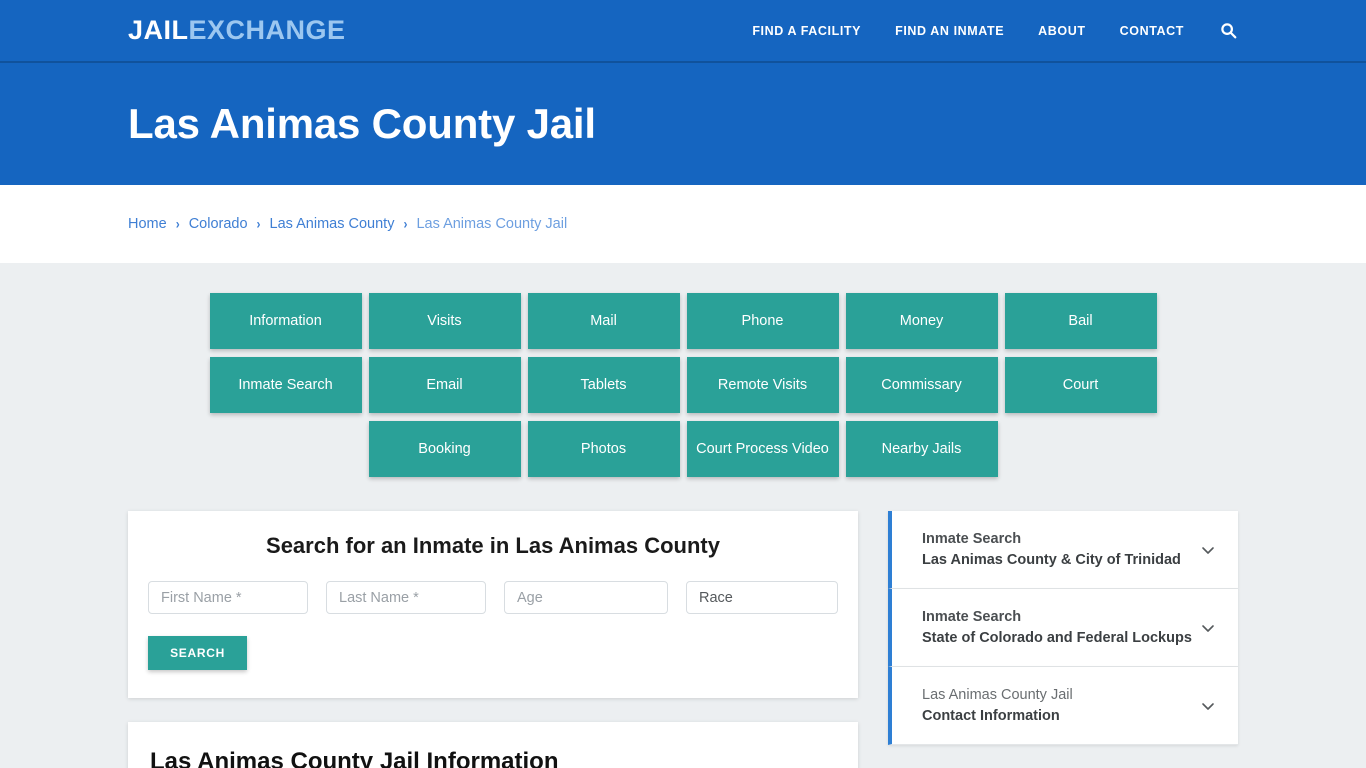 This screenshot has height=768, width=1366. What do you see at coordinates (997, 695) in the screenshot?
I see `sidebar-panel-line1: Las Animas County Jail` at bounding box center [997, 695].